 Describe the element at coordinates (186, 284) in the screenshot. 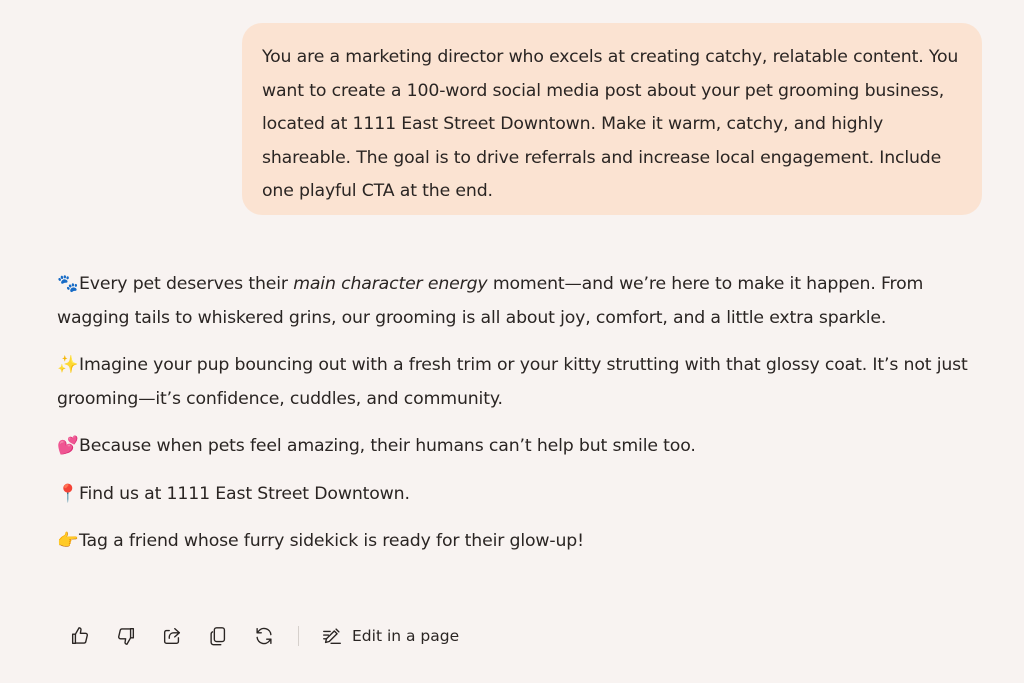

I see `paragraph-1-text-start: Every pet deserves their` at that location.